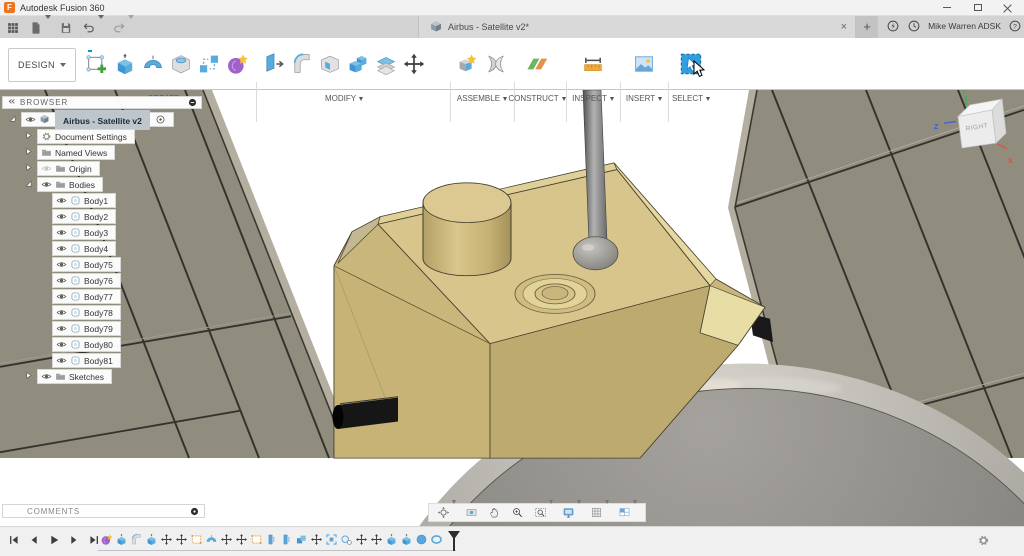 The image size is (1024, 556). I want to click on skip-end-icon, so click(94, 540).